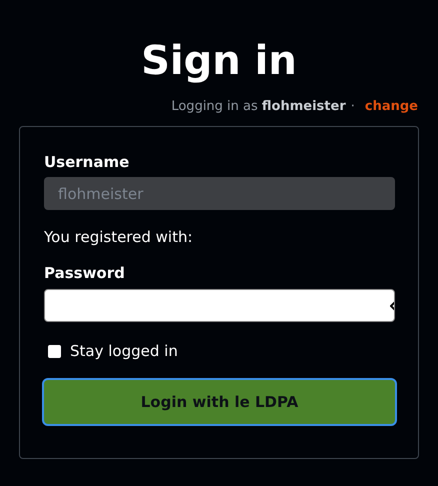  Describe the element at coordinates (124, 351) in the screenshot. I see `stay-logged-in-label: Stay logged in` at that location.